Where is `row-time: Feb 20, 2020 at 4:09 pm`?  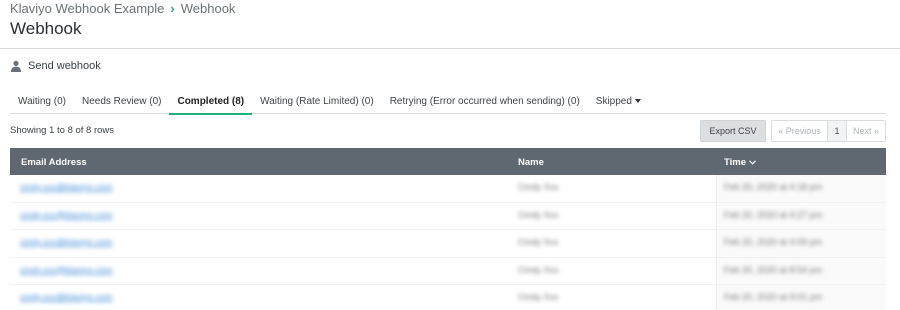 row-time: Feb 20, 2020 at 4:09 pm is located at coordinates (773, 242).